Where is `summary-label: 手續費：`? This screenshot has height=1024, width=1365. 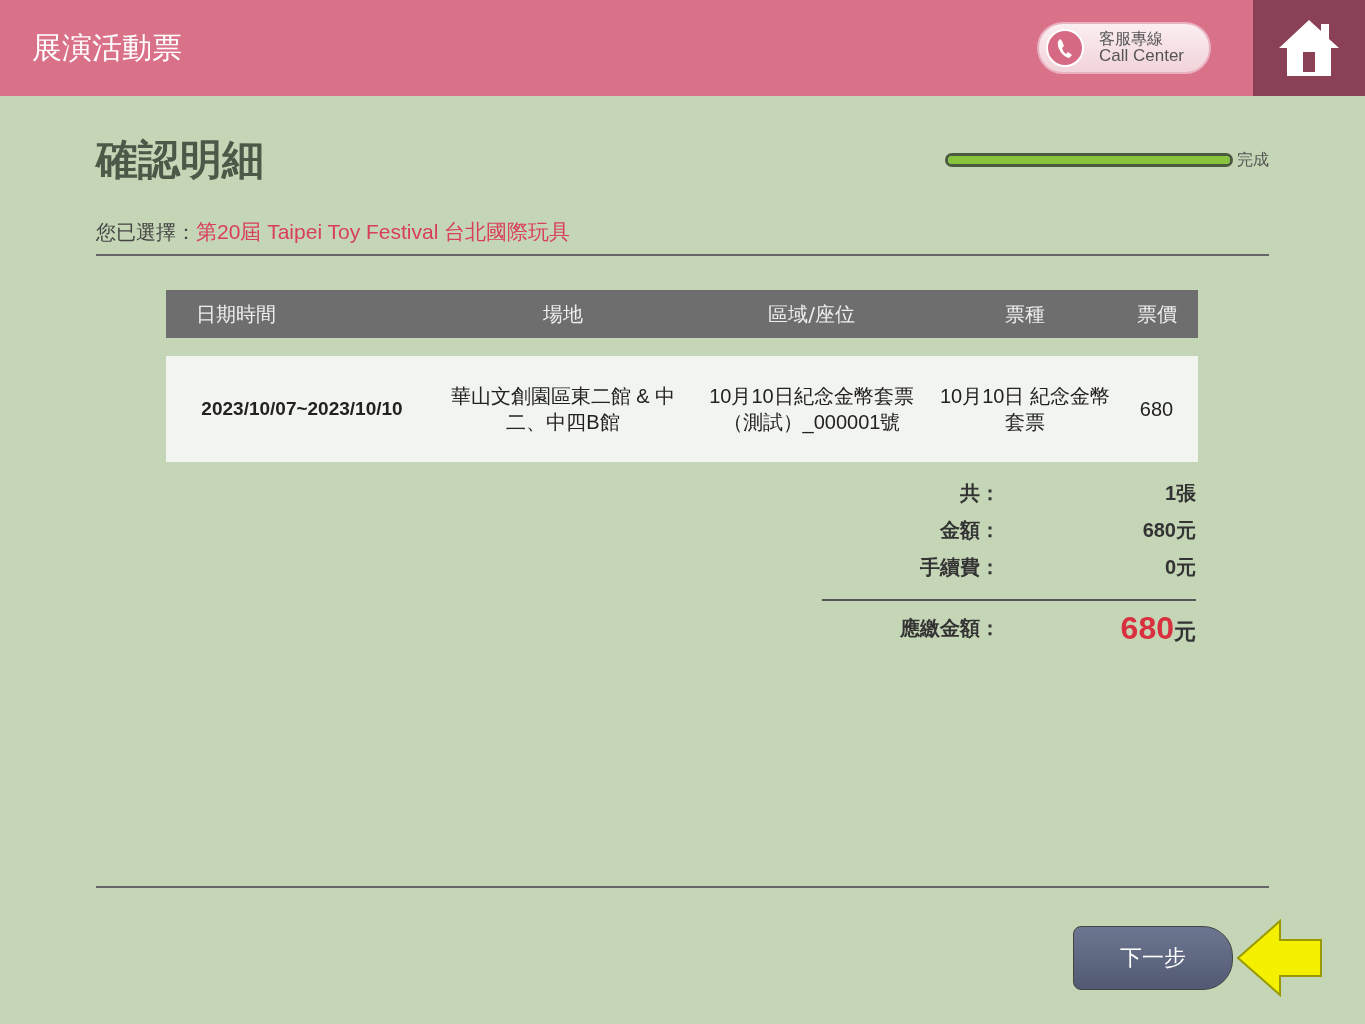 summary-label: 手續費： is located at coordinates (960, 567).